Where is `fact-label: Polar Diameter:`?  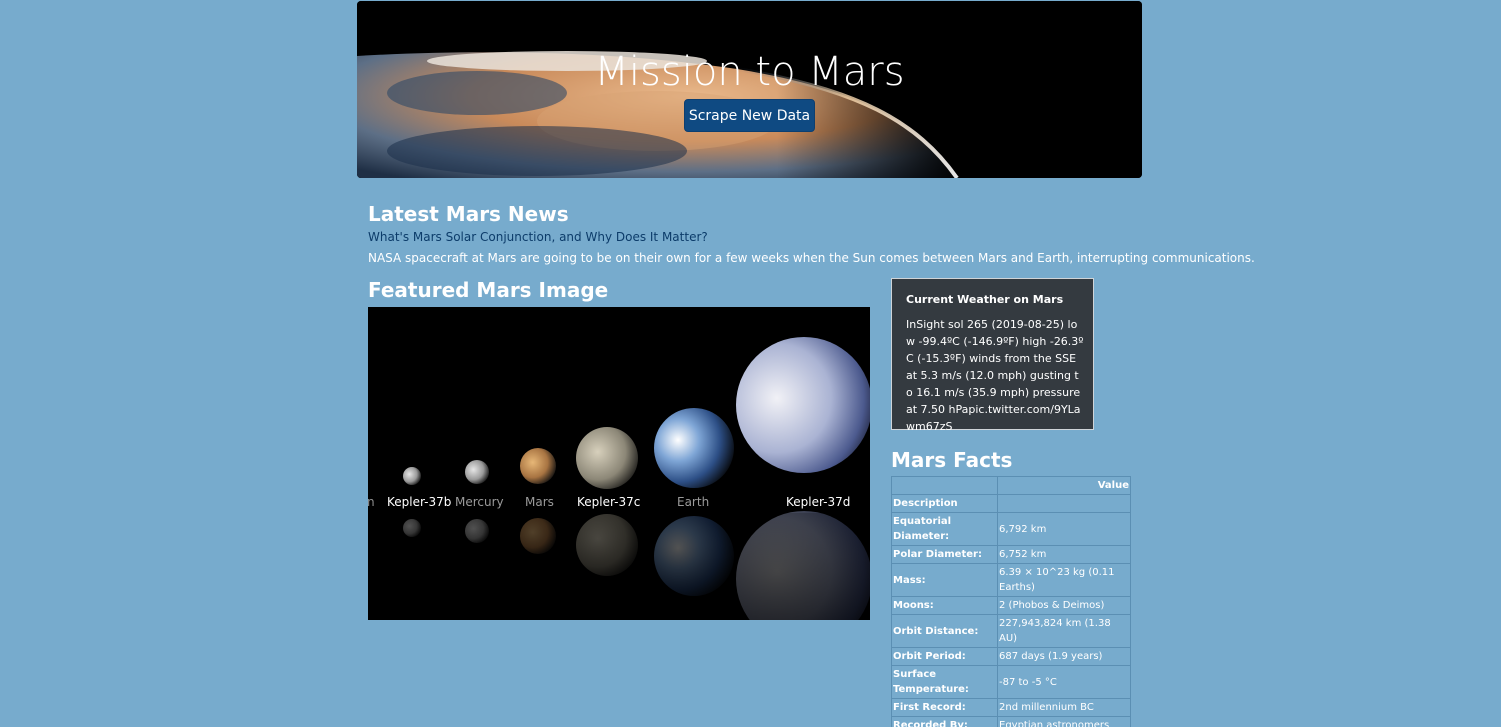
fact-label: Polar Diameter: is located at coordinates (944, 554).